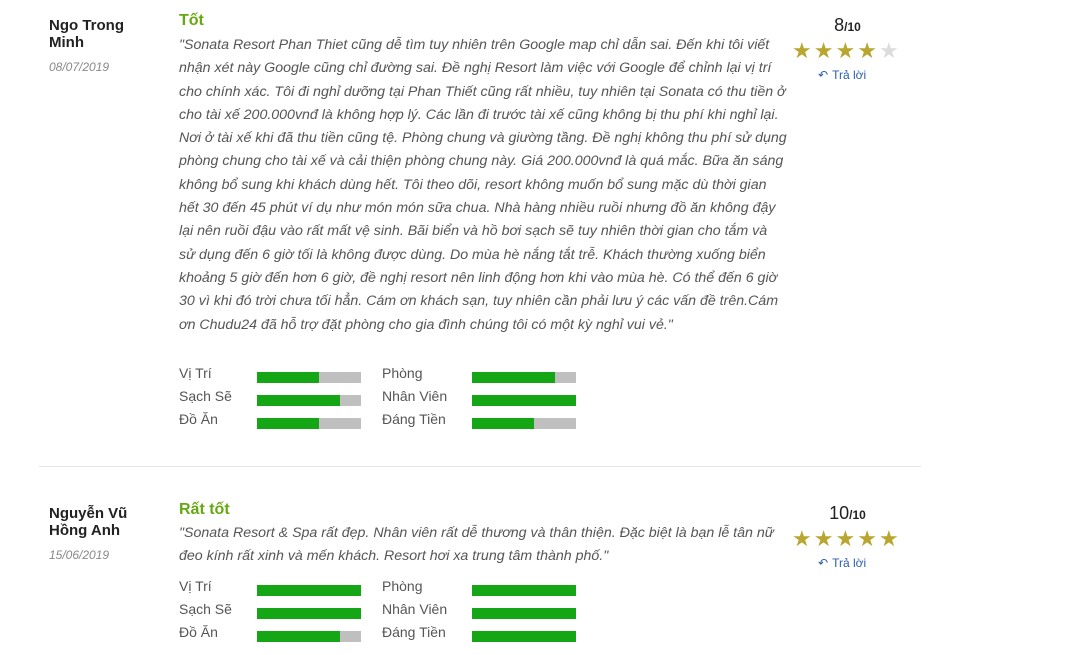 This screenshot has height=655, width=1086. Describe the element at coordinates (839, 513) in the screenshot. I see `score-value: 10` at that location.